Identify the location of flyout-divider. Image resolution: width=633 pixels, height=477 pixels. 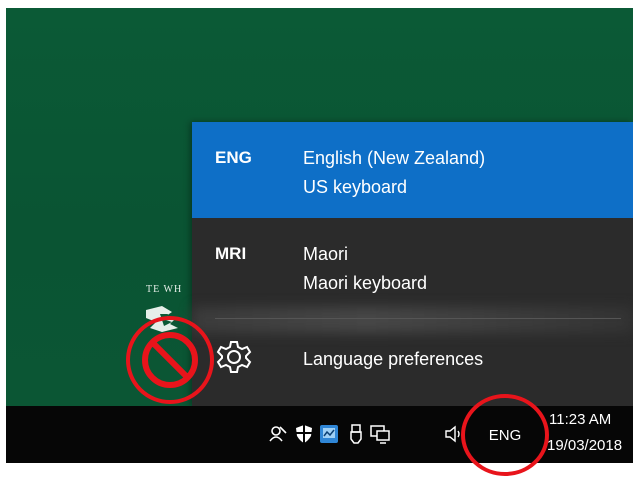
(418, 318).